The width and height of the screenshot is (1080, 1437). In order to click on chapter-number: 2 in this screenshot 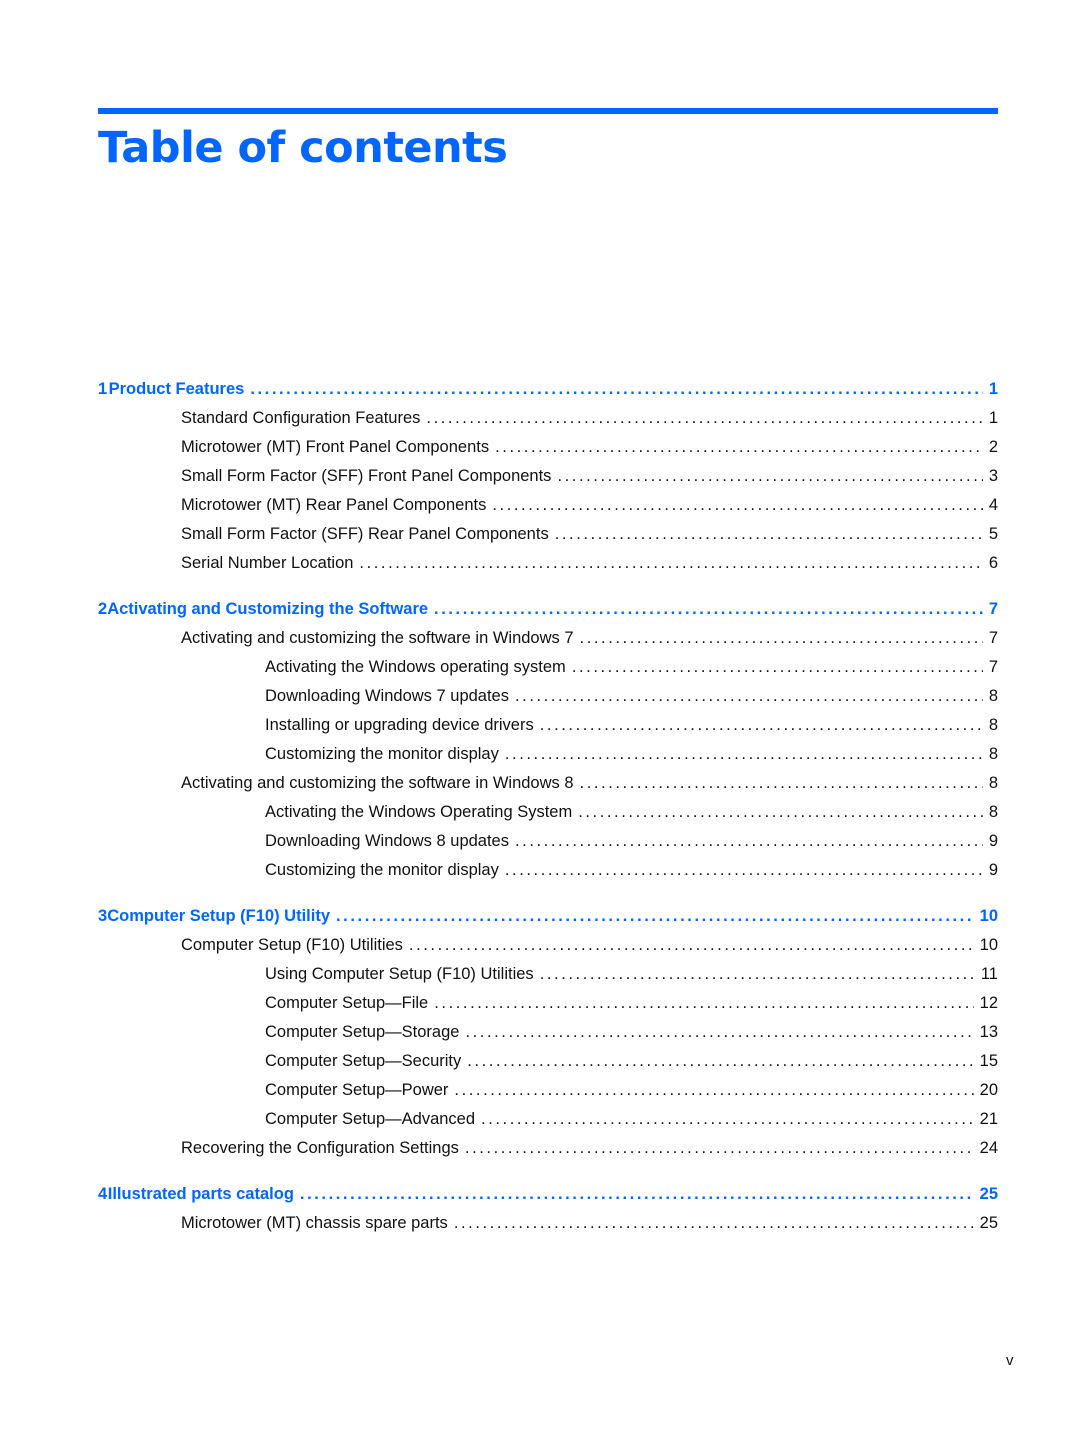, I will do `click(103, 609)`.